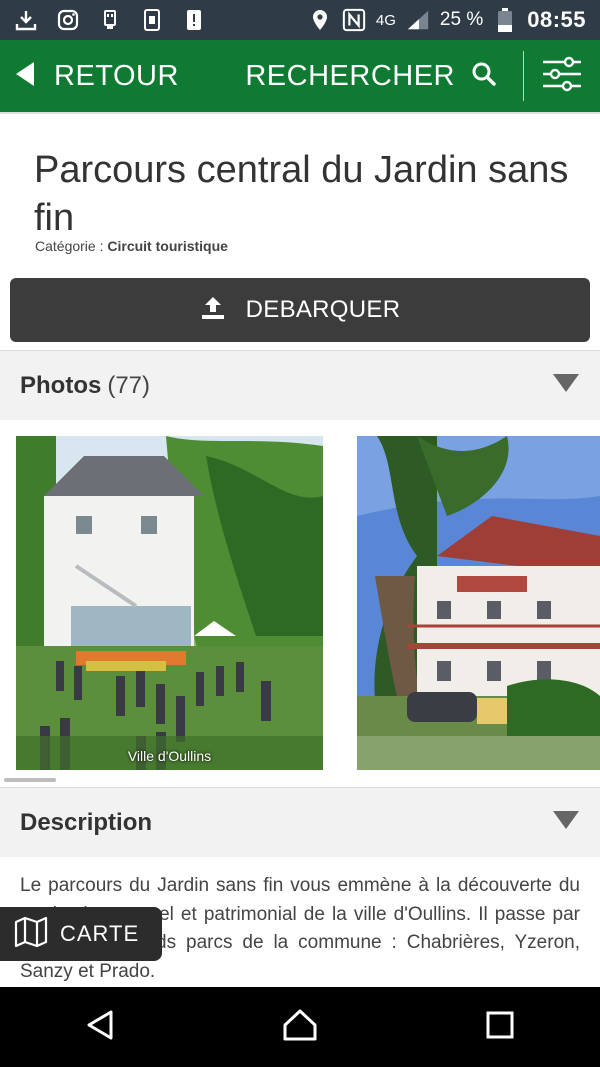 This screenshot has width=600, height=1067. I want to click on network-type: 4G, so click(385, 20).